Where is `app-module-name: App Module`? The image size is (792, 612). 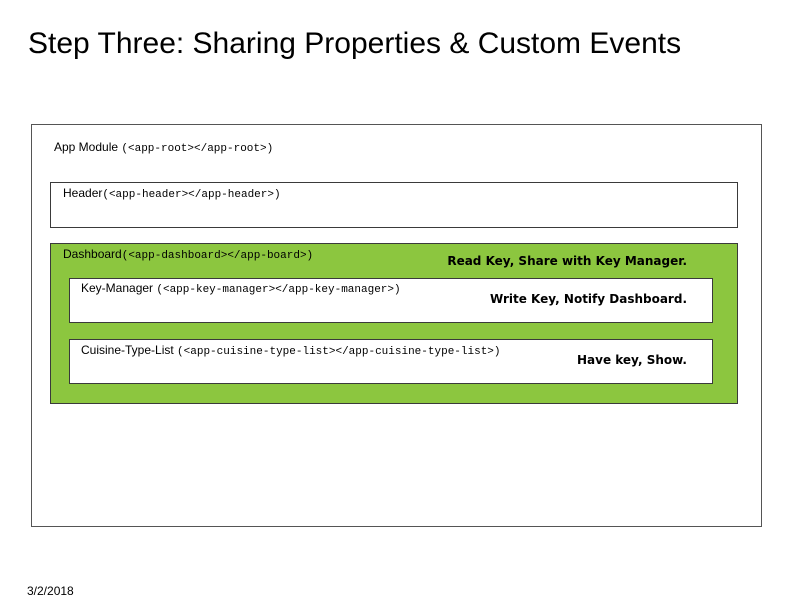
app-module-name: App Module is located at coordinates (88, 147).